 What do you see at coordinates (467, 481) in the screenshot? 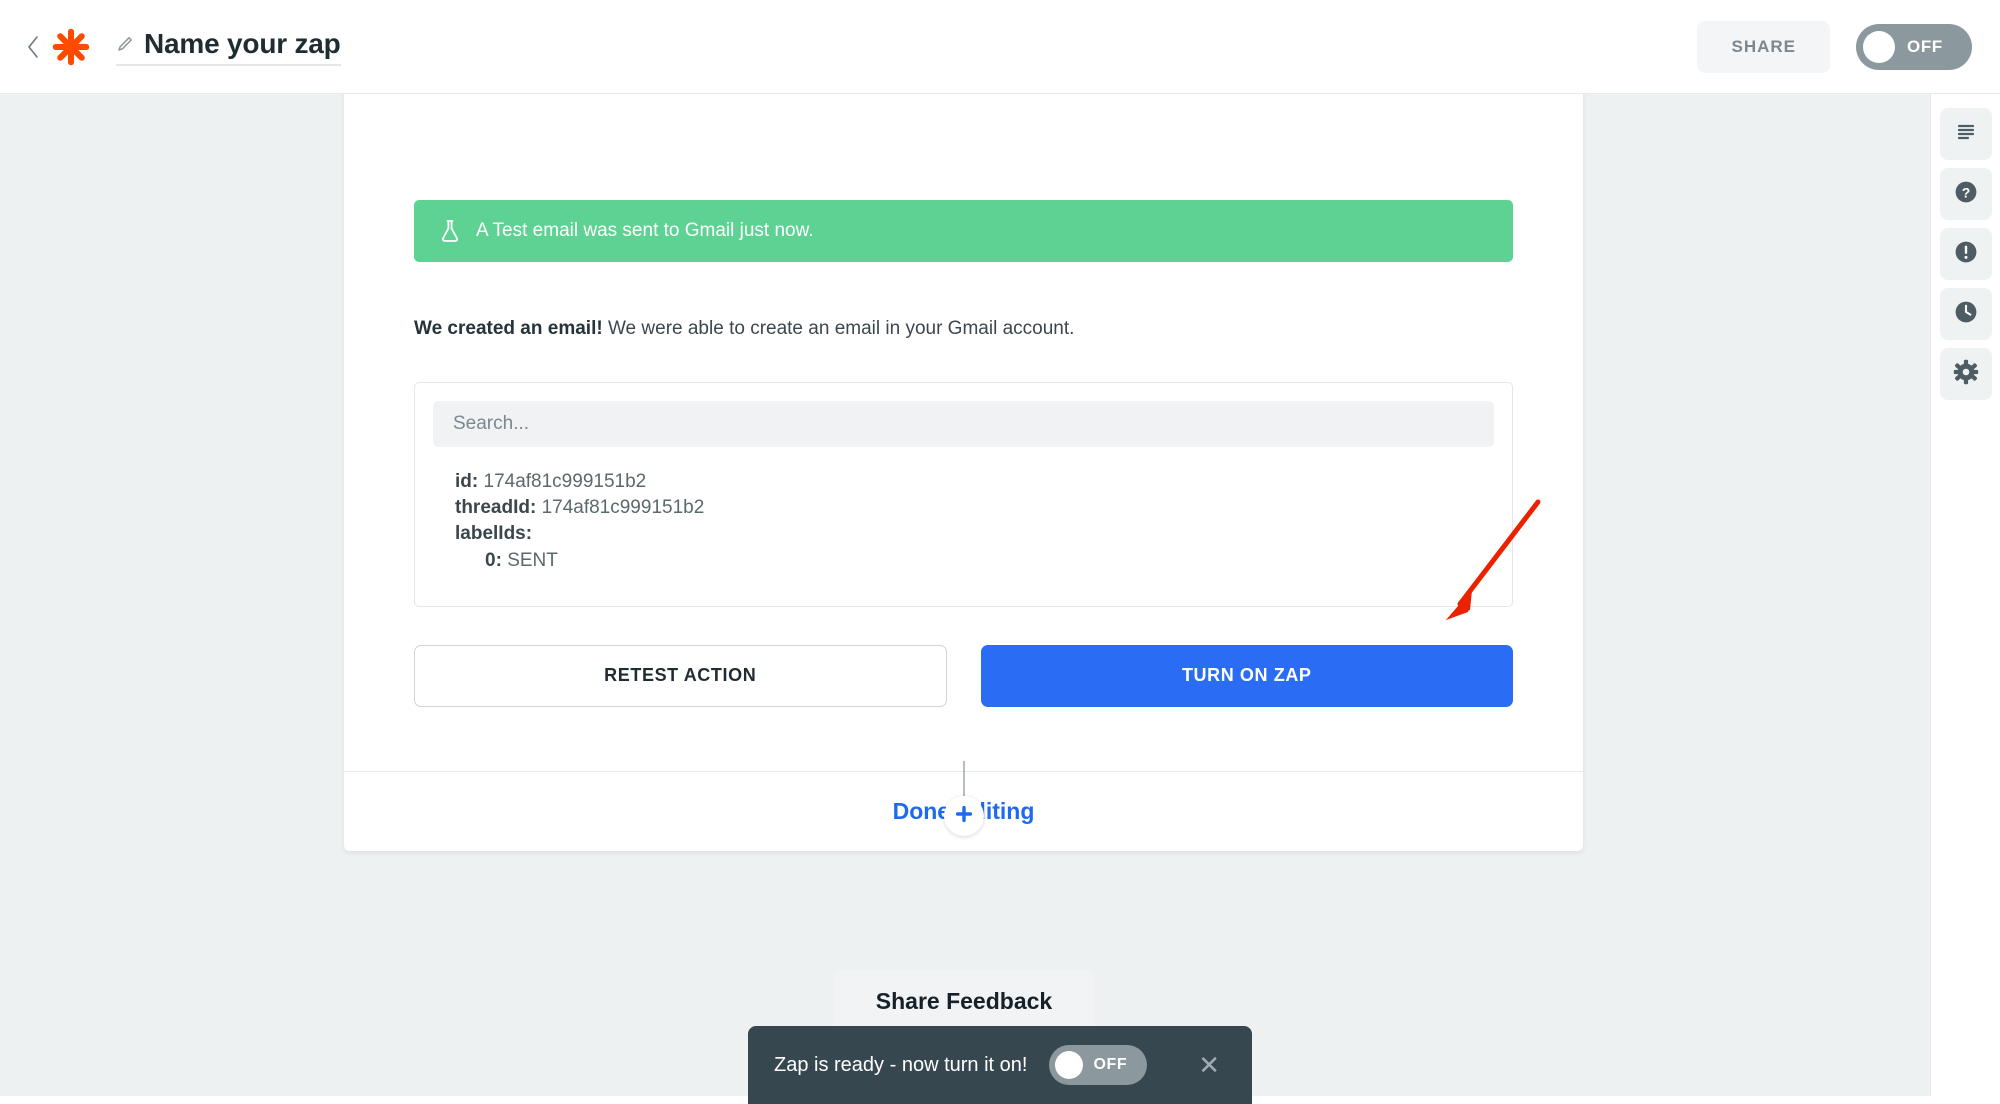
I see `field-key: id:` at bounding box center [467, 481].